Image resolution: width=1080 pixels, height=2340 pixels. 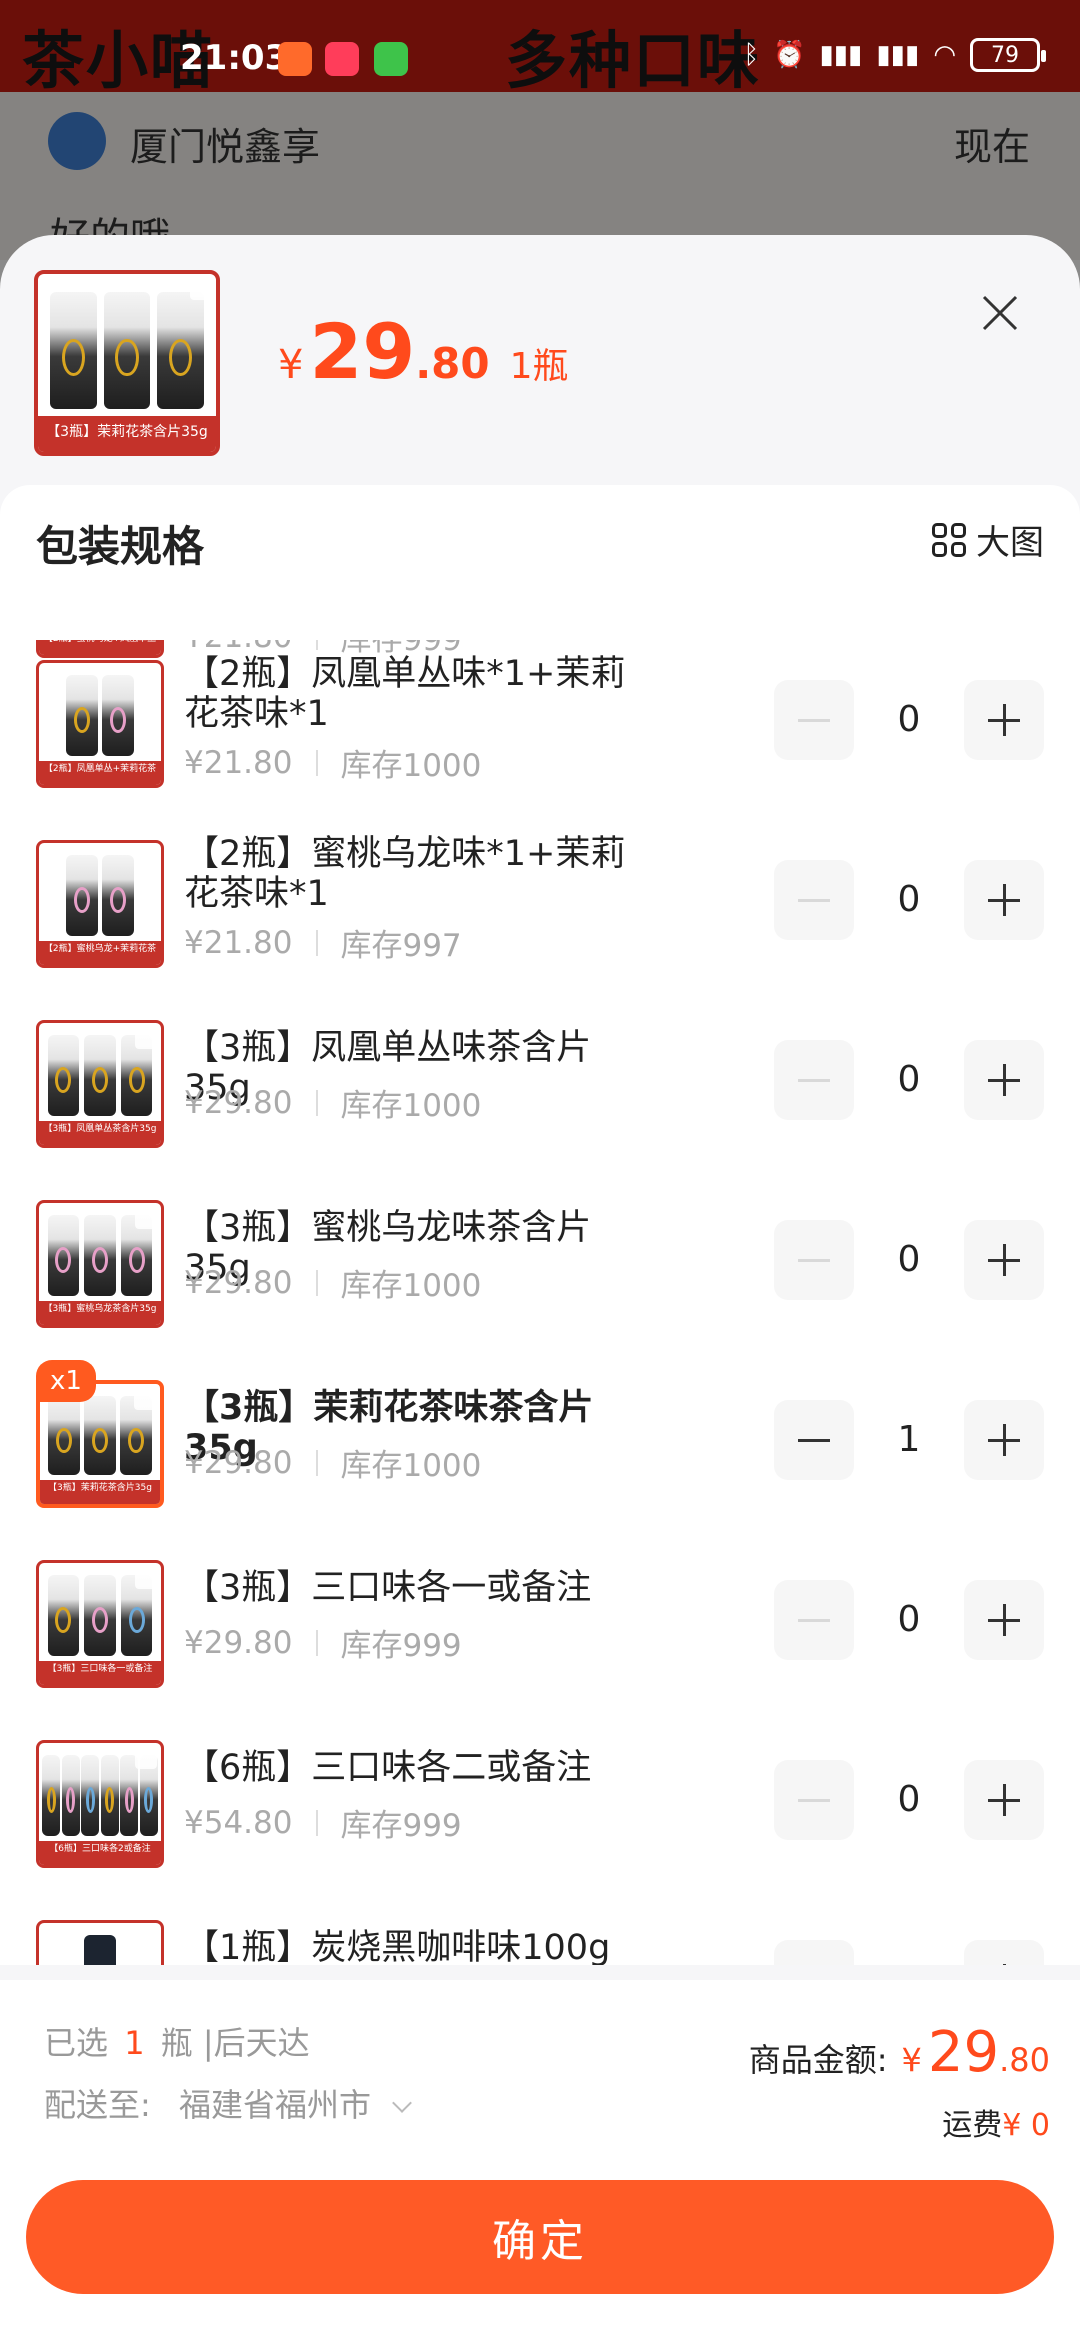 I want to click on variant-thumb: 【2瓶】凤凰单丛+茉莉花茶, so click(x=100, y=724).